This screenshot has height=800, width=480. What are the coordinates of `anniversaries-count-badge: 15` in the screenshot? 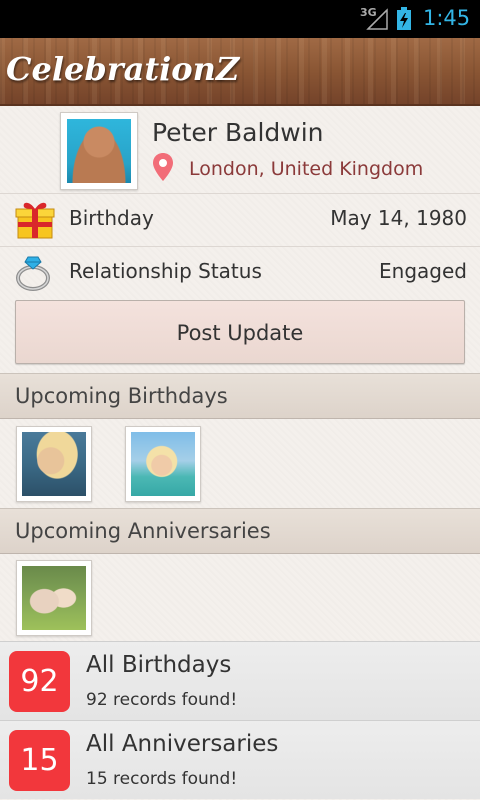 It's located at (39, 760).